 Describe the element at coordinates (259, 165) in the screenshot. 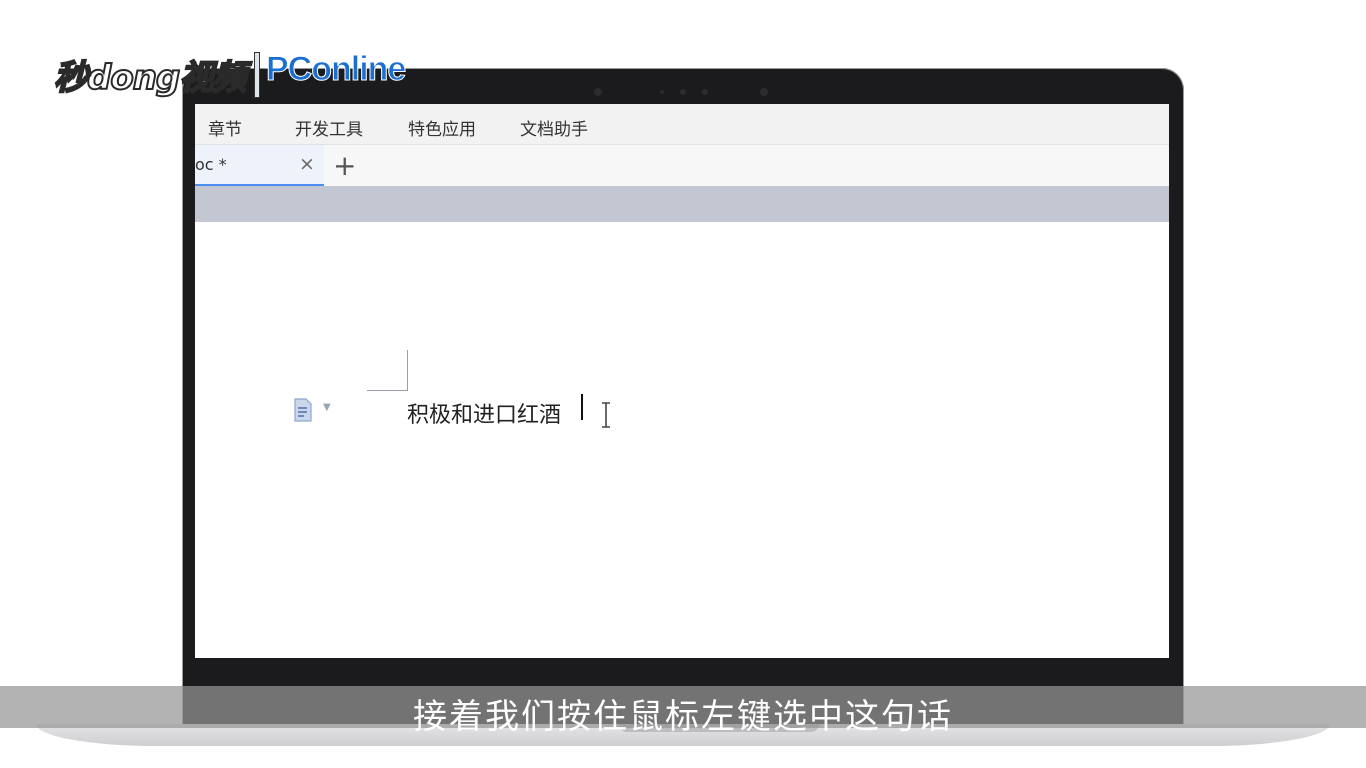

I see `document-tab: oc * ×` at that location.